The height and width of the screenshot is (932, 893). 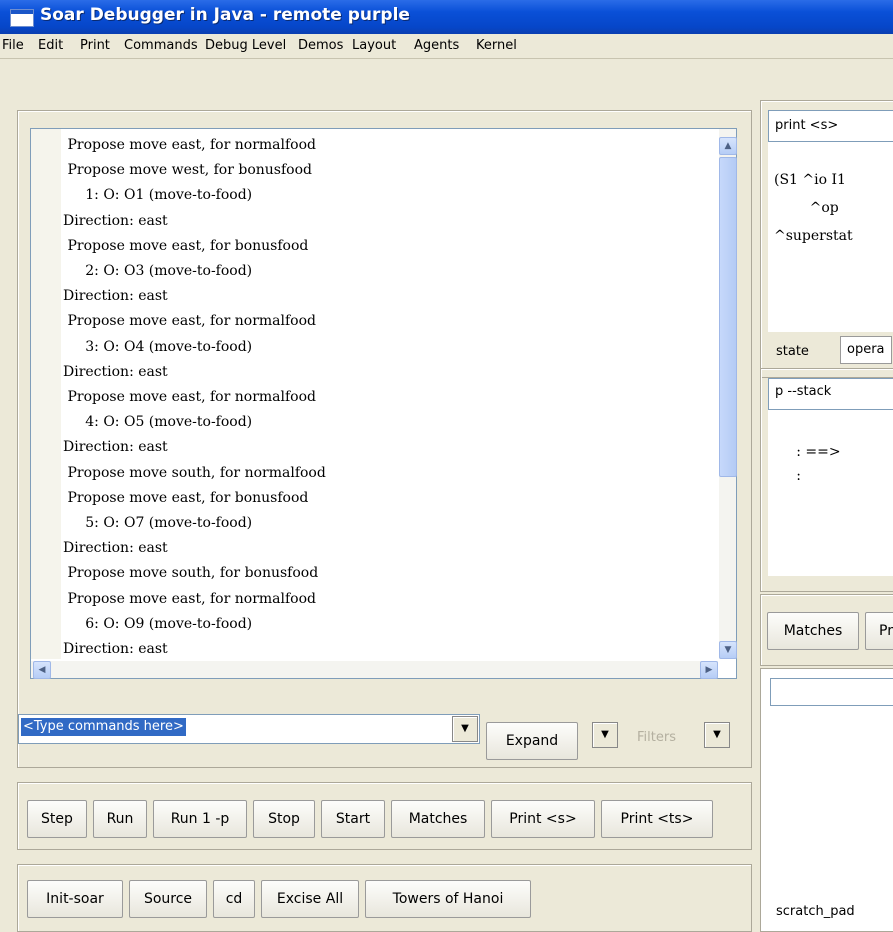 What do you see at coordinates (161, 45) in the screenshot?
I see `menu-commands: Commands` at bounding box center [161, 45].